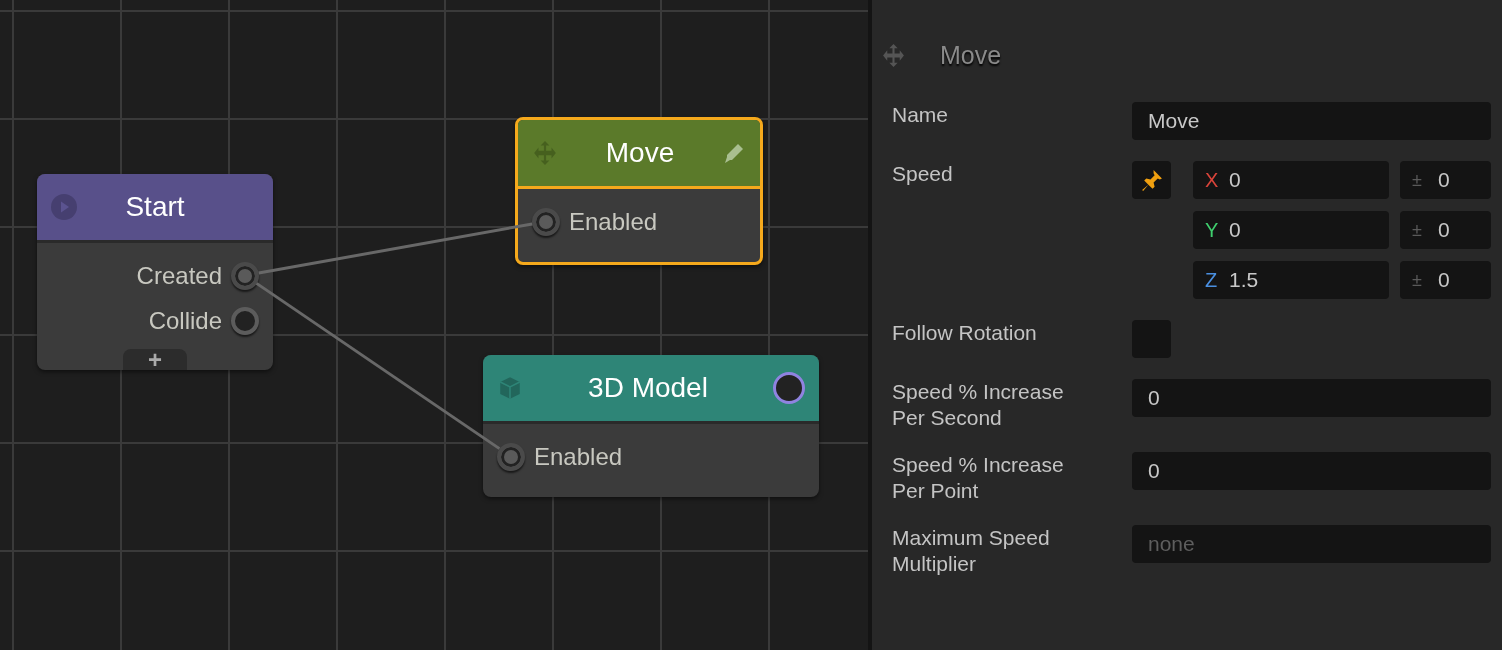 The height and width of the screenshot is (650, 1502). What do you see at coordinates (734, 153) in the screenshot?
I see `pencil-icon` at bounding box center [734, 153].